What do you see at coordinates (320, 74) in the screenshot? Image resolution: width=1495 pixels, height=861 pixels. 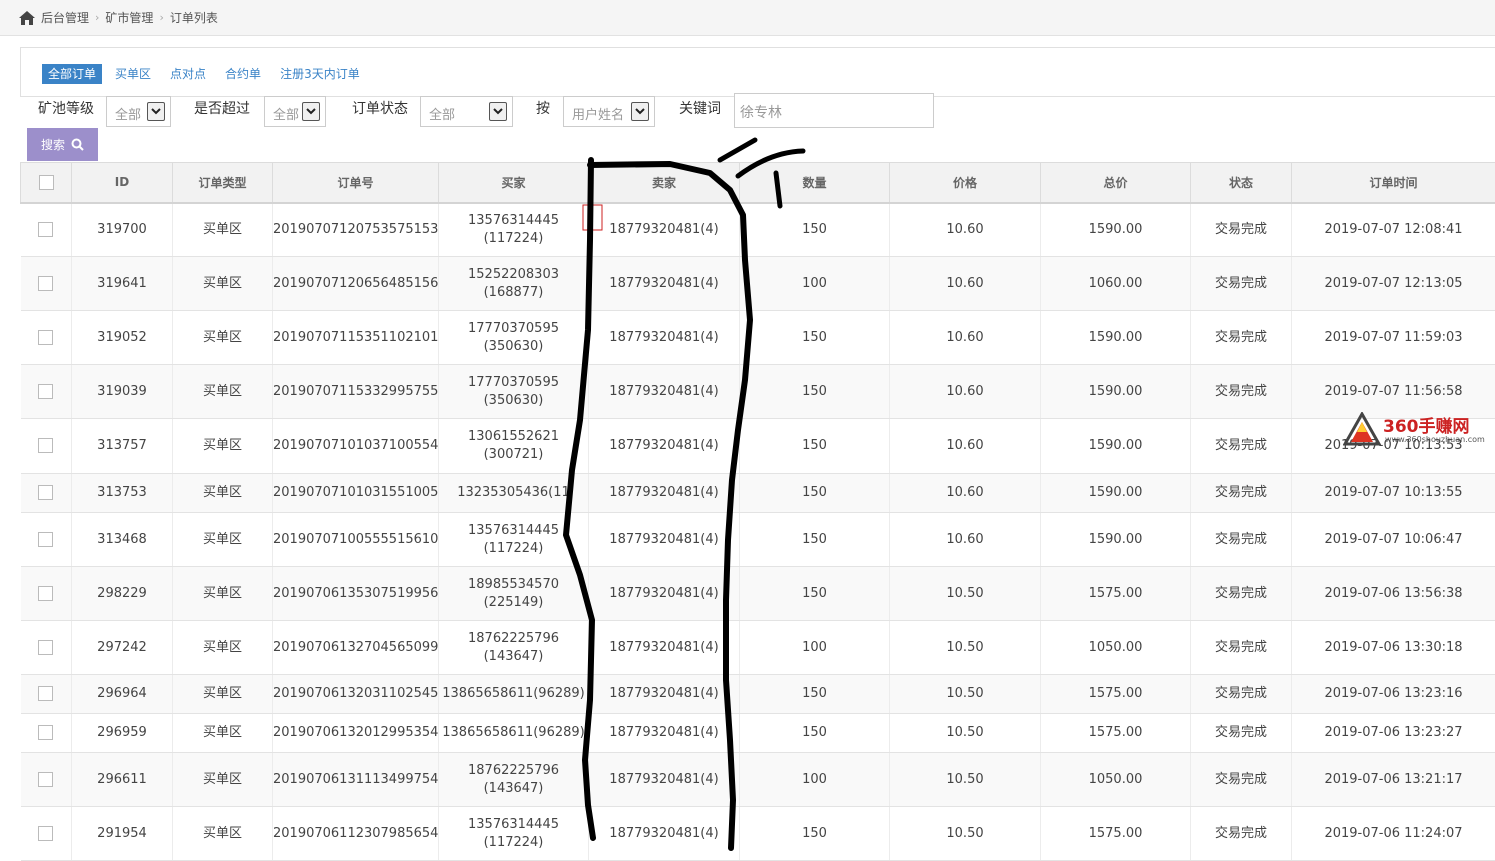 I see `tab-registered-3-days: 注册3天内订单` at bounding box center [320, 74].